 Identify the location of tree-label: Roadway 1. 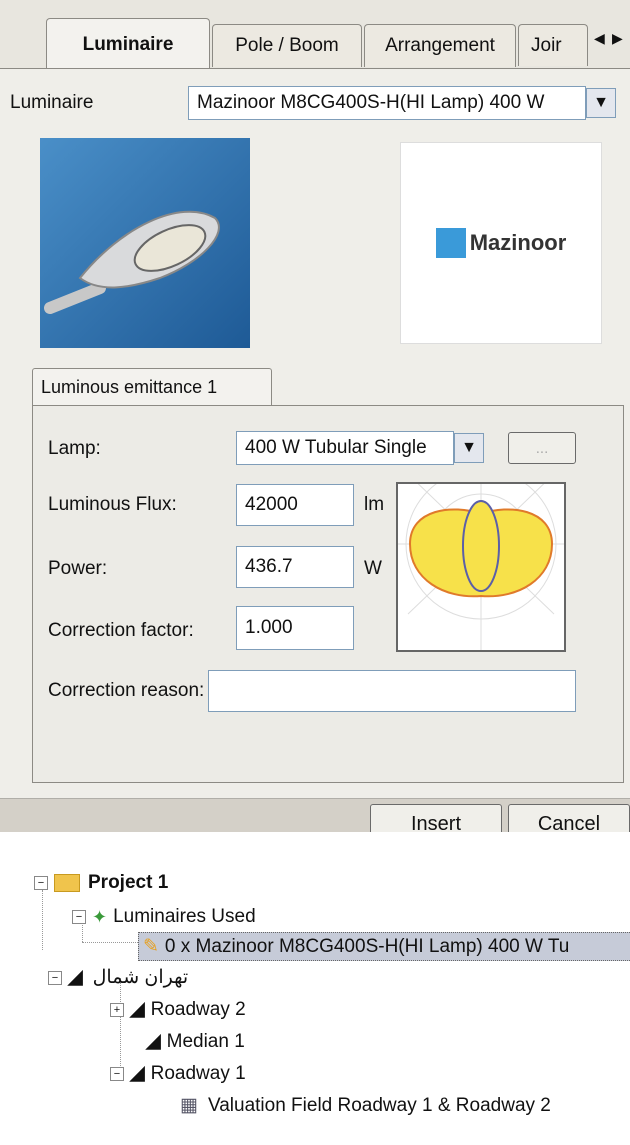
(198, 1073).